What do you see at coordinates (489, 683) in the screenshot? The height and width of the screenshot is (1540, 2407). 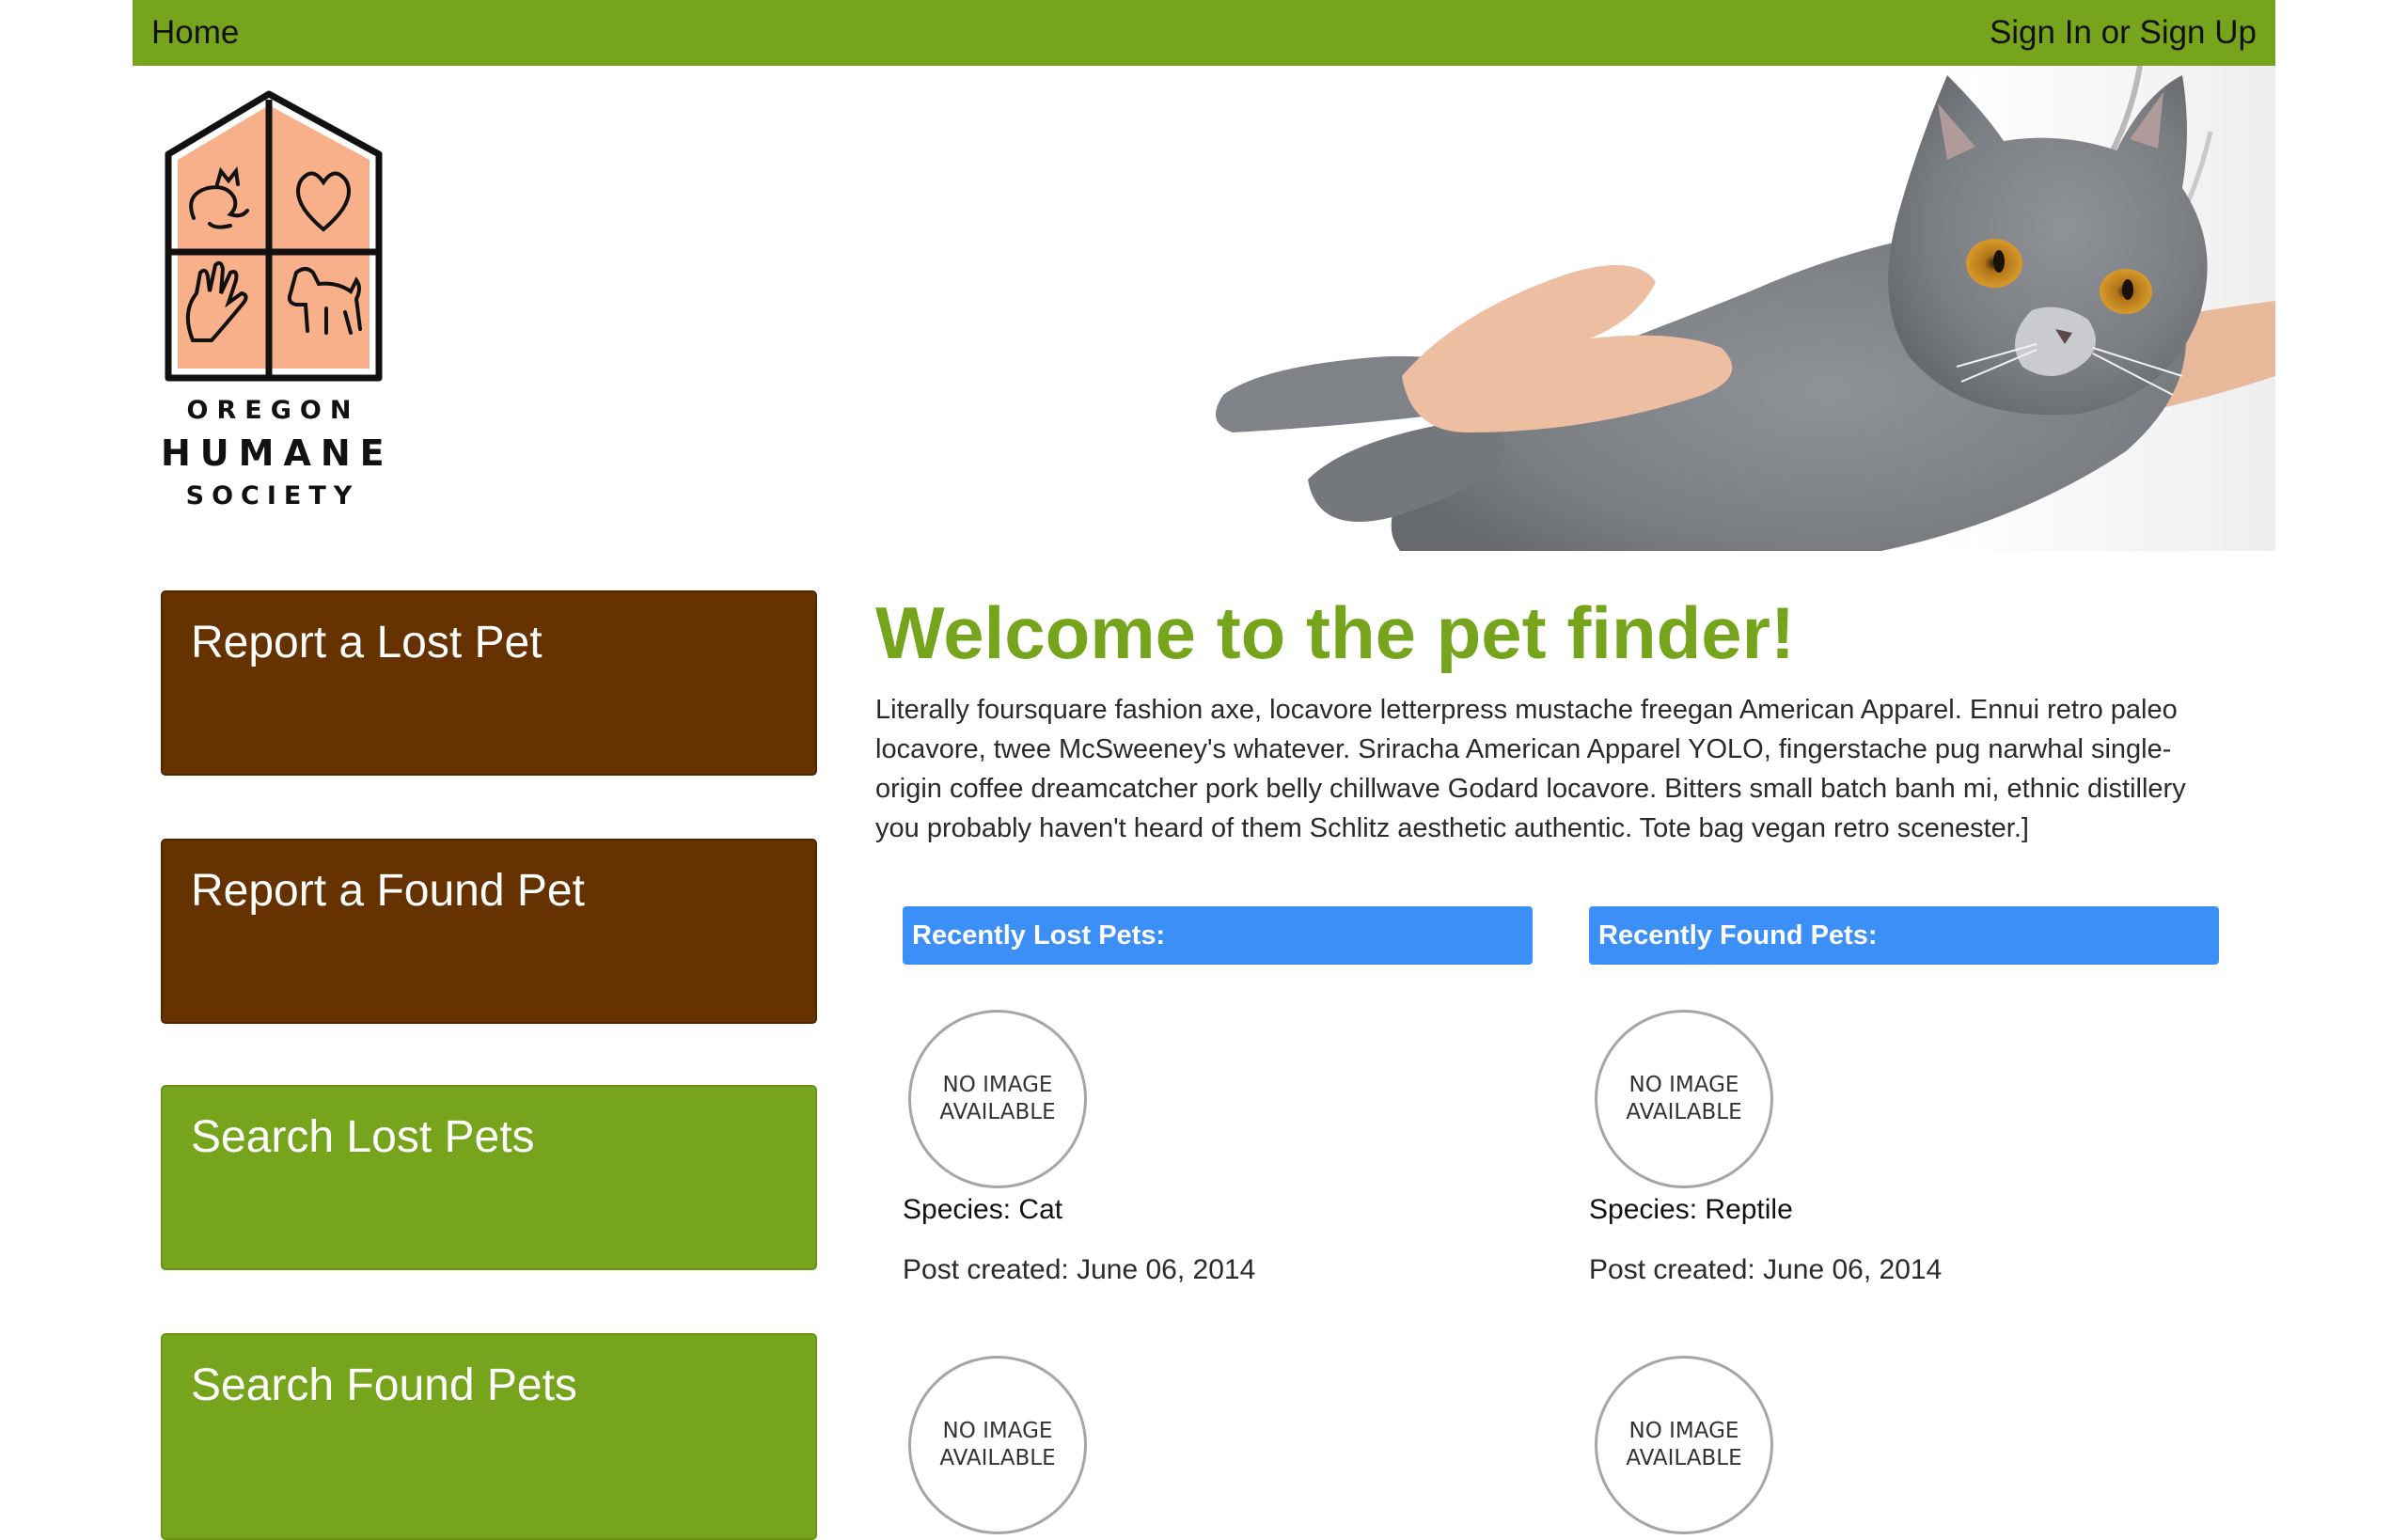 I see `report-lost-pet-button: Report a Lost Pet` at bounding box center [489, 683].